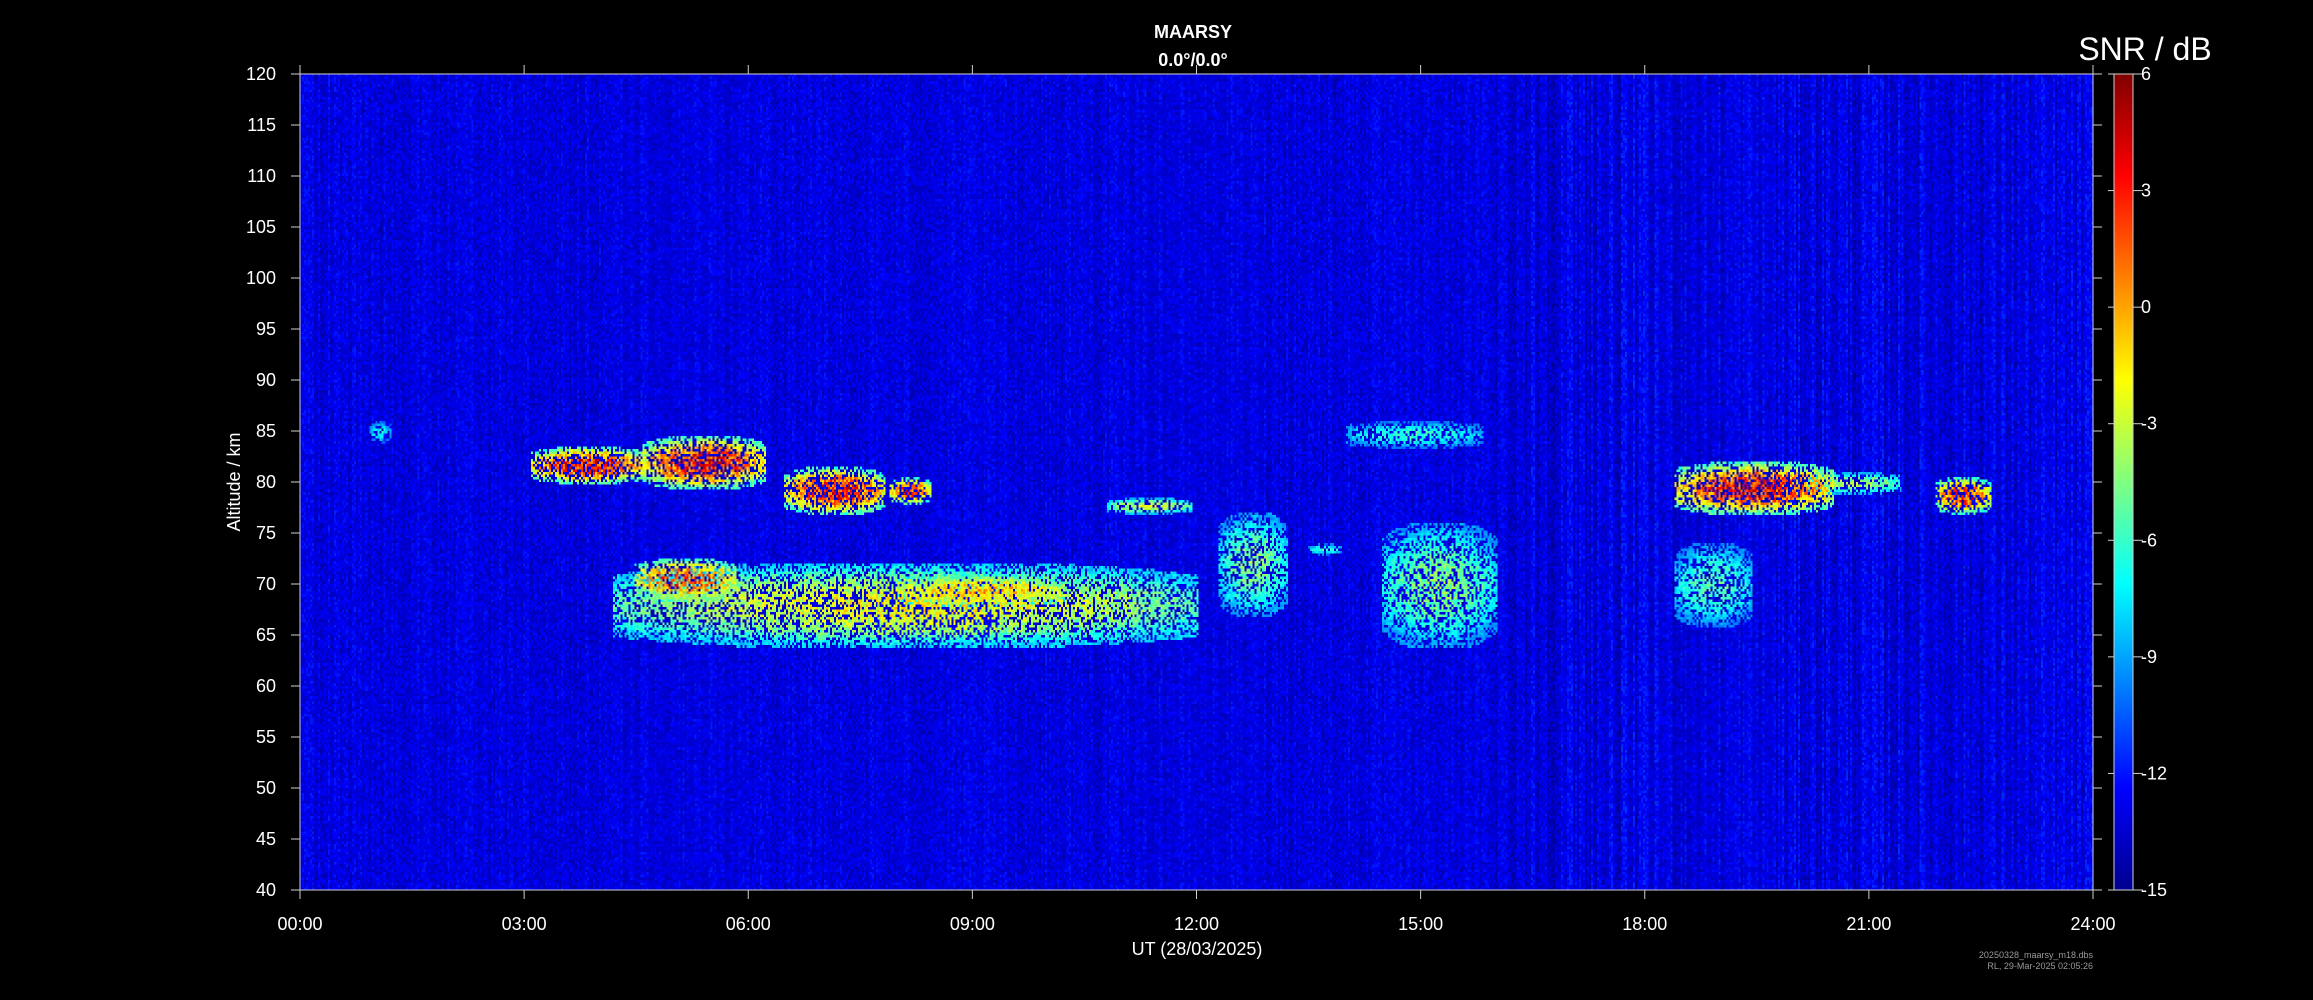 This screenshot has width=2313, height=1000. What do you see at coordinates (1196, 924) in the screenshot?
I see `x-tick-label: 12:00` at bounding box center [1196, 924].